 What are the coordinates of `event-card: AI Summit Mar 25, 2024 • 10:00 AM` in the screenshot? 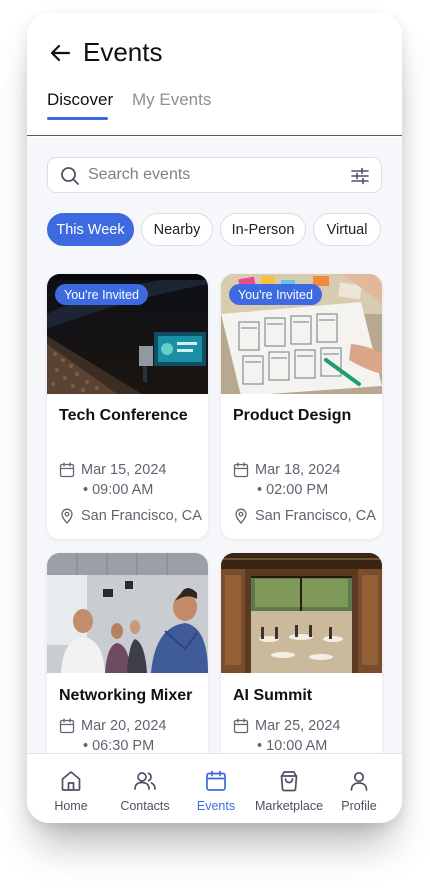 It's located at (301, 653).